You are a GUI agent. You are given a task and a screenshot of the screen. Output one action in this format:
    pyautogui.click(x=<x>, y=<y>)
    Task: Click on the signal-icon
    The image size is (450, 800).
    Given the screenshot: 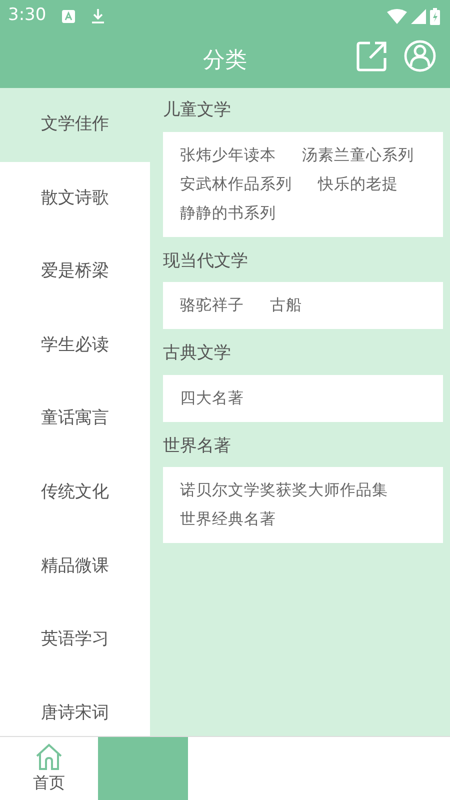 What is the action you would take?
    pyautogui.click(x=418, y=16)
    